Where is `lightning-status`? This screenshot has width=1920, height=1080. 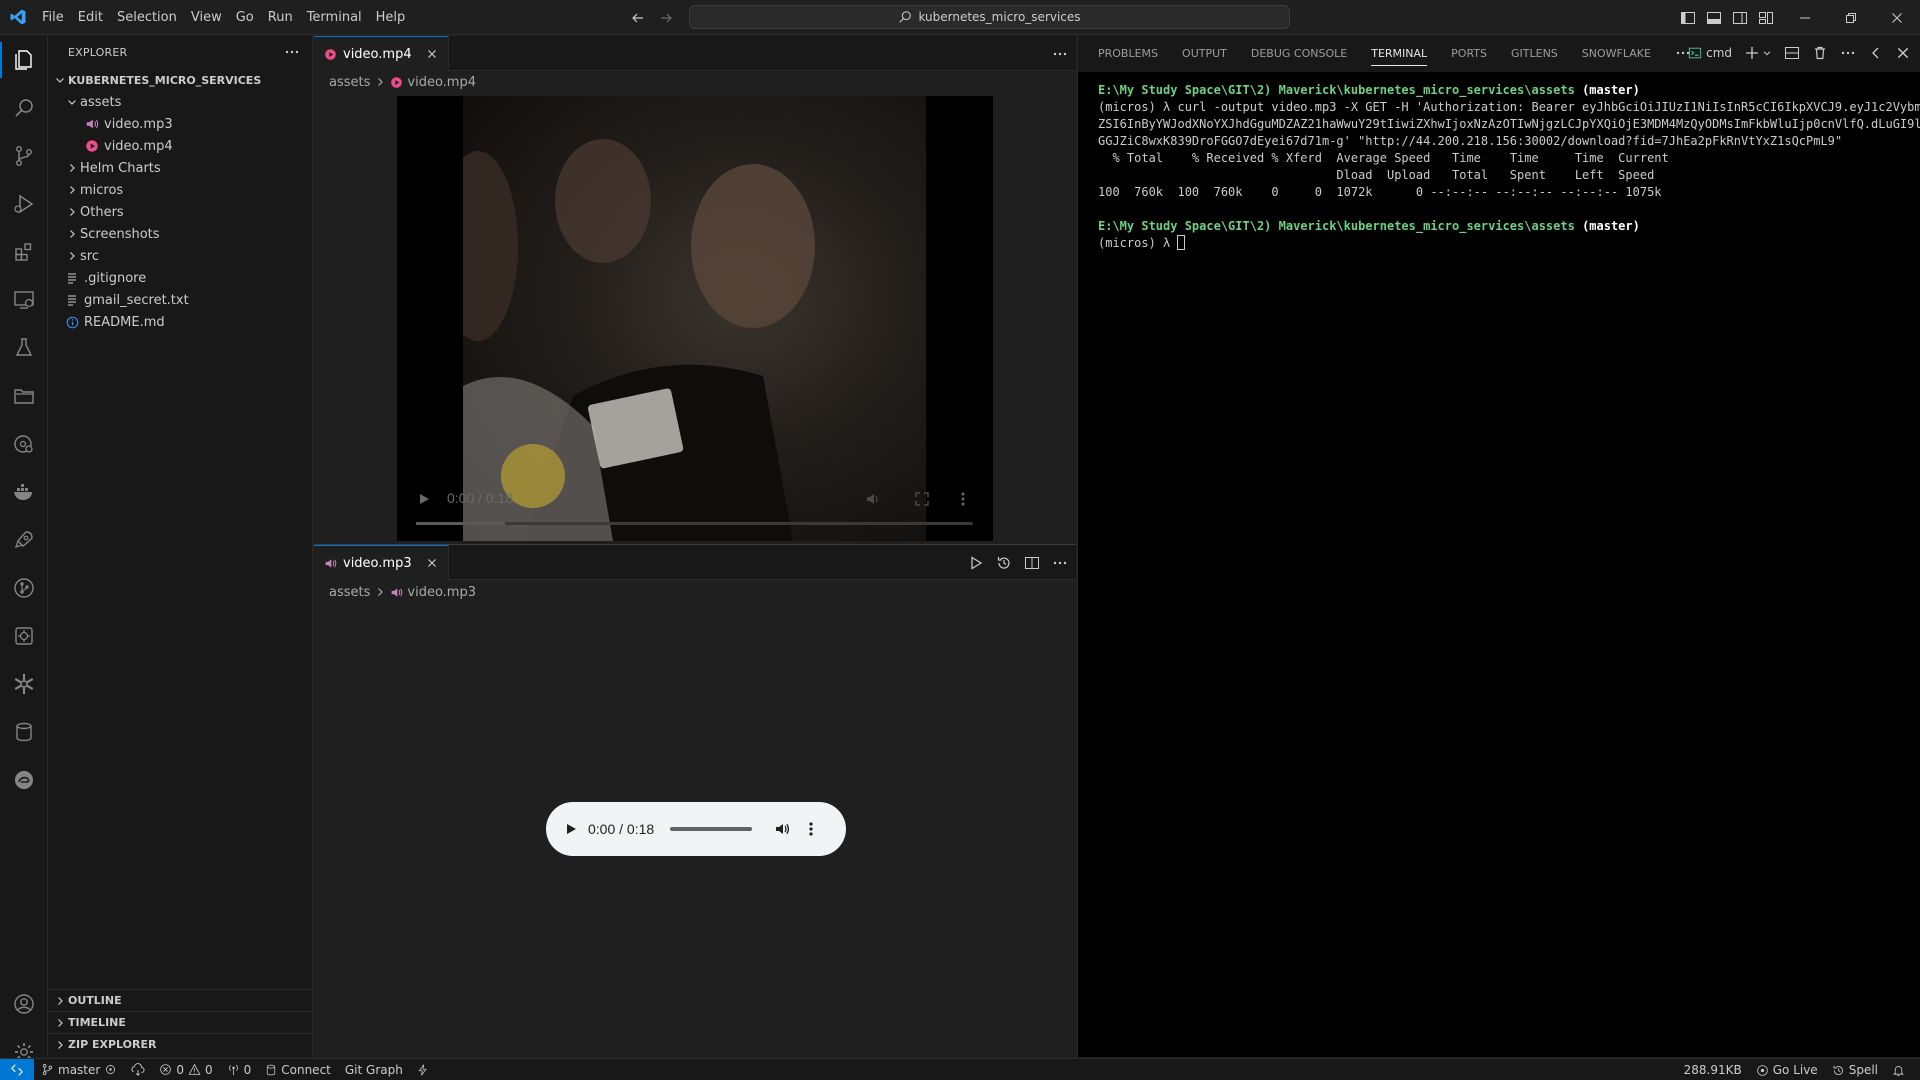 lightning-status is located at coordinates (423, 1069).